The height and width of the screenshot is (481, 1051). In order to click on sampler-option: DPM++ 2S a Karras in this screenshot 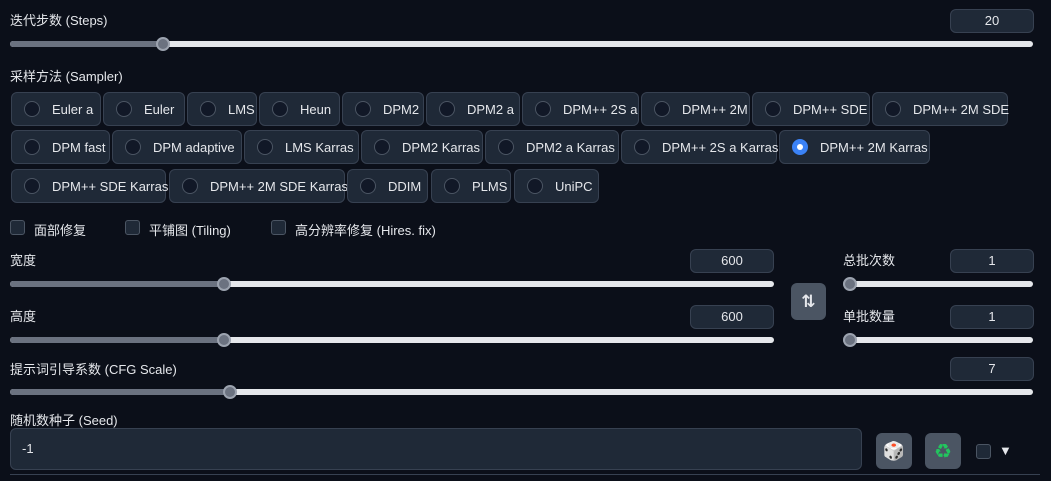, I will do `click(700, 147)`.